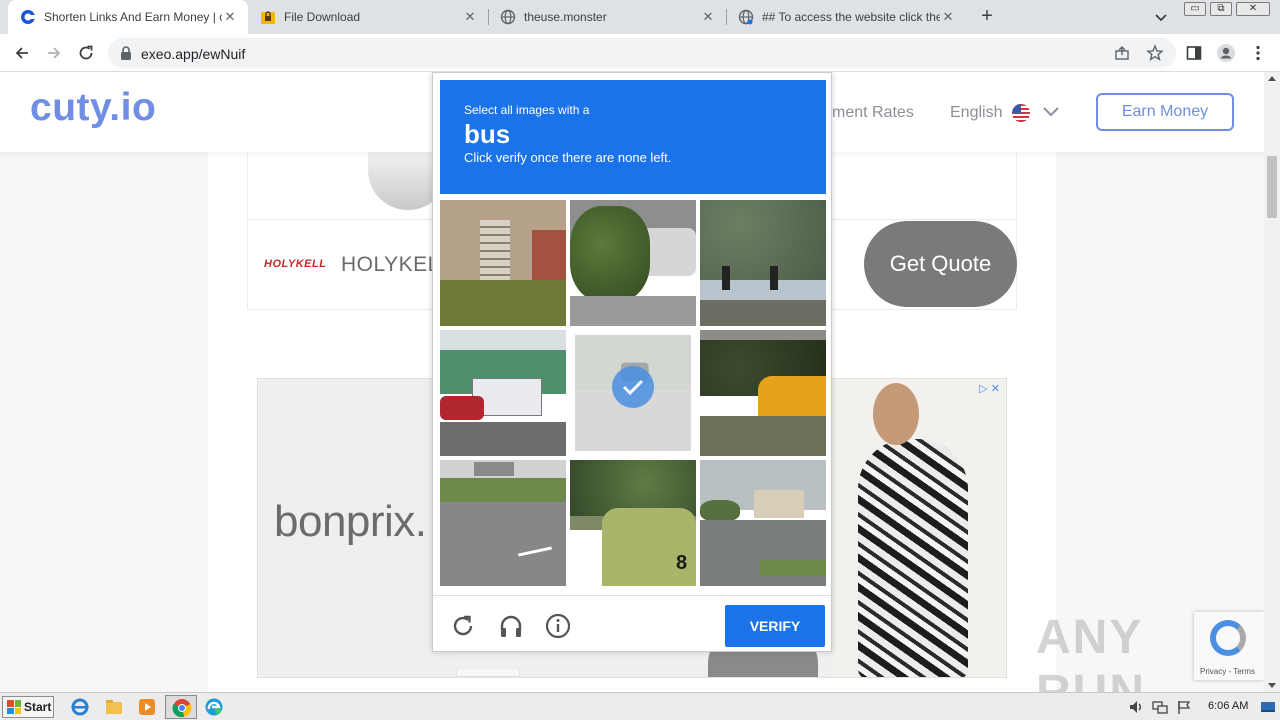  I want to click on forward-arrow-icon, so click(54, 53).